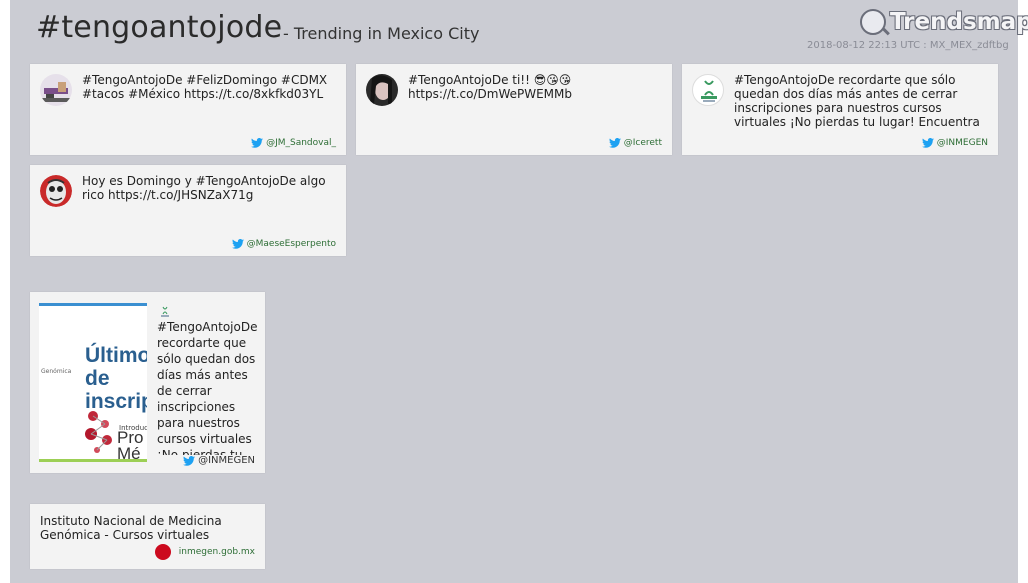 The width and height of the screenshot is (1028, 583). I want to click on tweet-author: @Icerett, so click(643, 143).